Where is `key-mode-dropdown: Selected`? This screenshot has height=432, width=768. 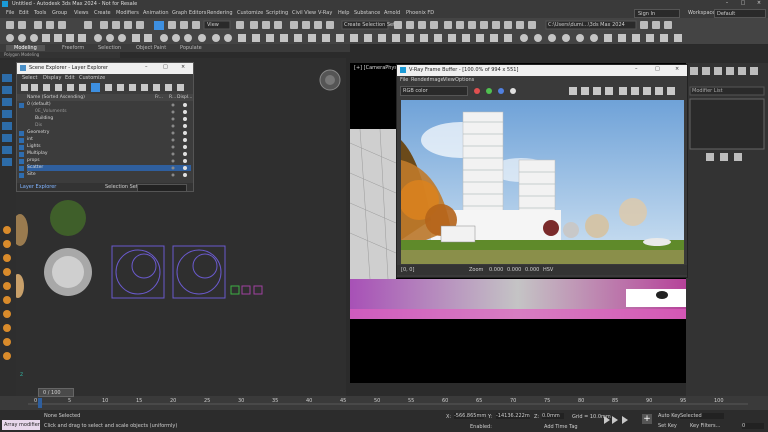
key-mode-dropdown: Selected is located at coordinates (702, 416).